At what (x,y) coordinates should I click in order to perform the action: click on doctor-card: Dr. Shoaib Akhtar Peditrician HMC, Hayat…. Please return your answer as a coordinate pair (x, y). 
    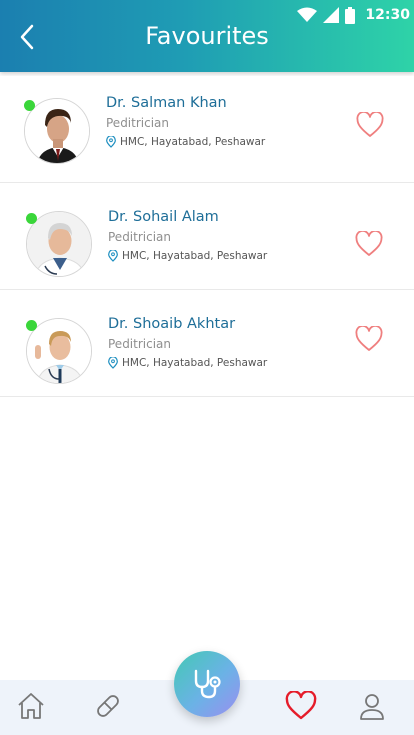
    Looking at the image, I should click on (207, 343).